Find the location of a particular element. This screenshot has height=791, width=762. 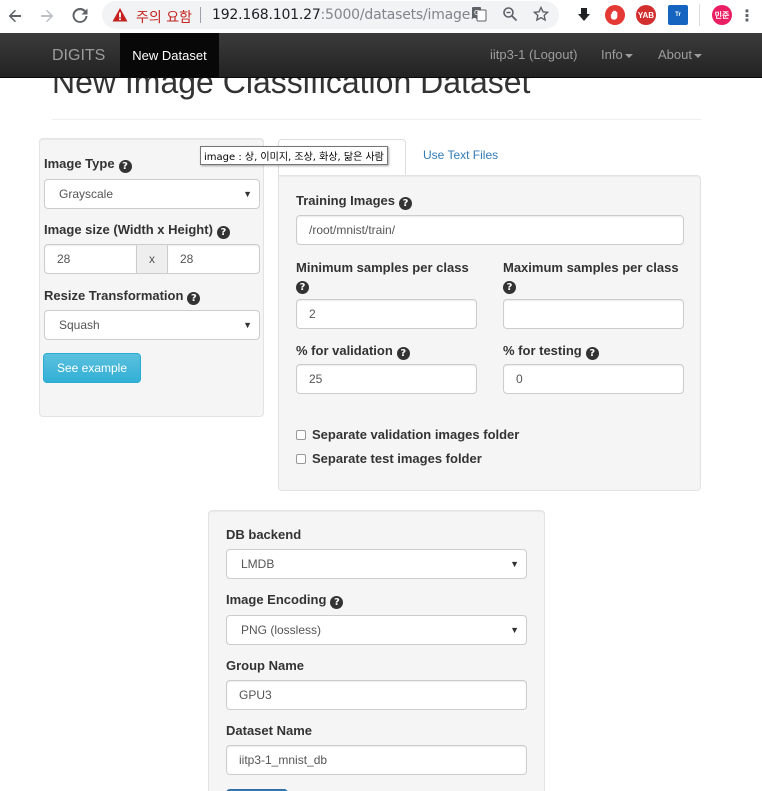

min-samples-input: 2 is located at coordinates (386, 314).